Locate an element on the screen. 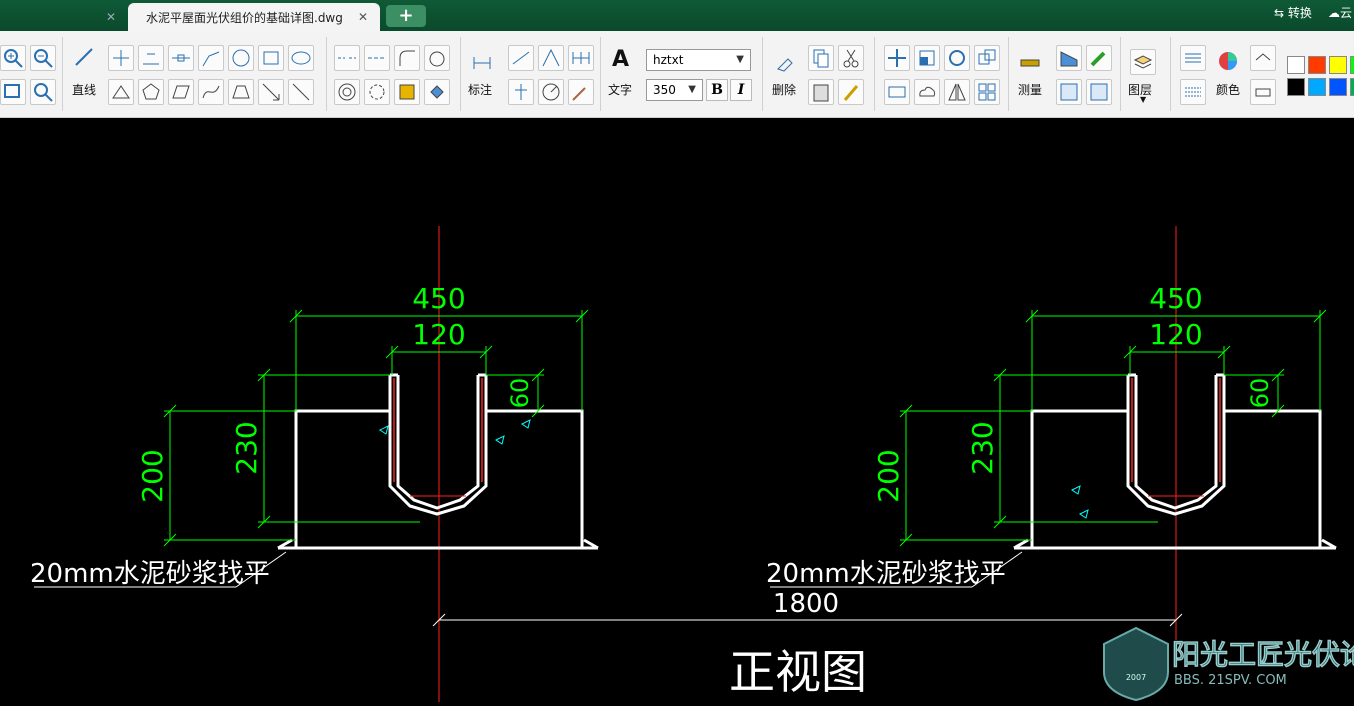  eraser-icon is located at coordinates (785, 64).